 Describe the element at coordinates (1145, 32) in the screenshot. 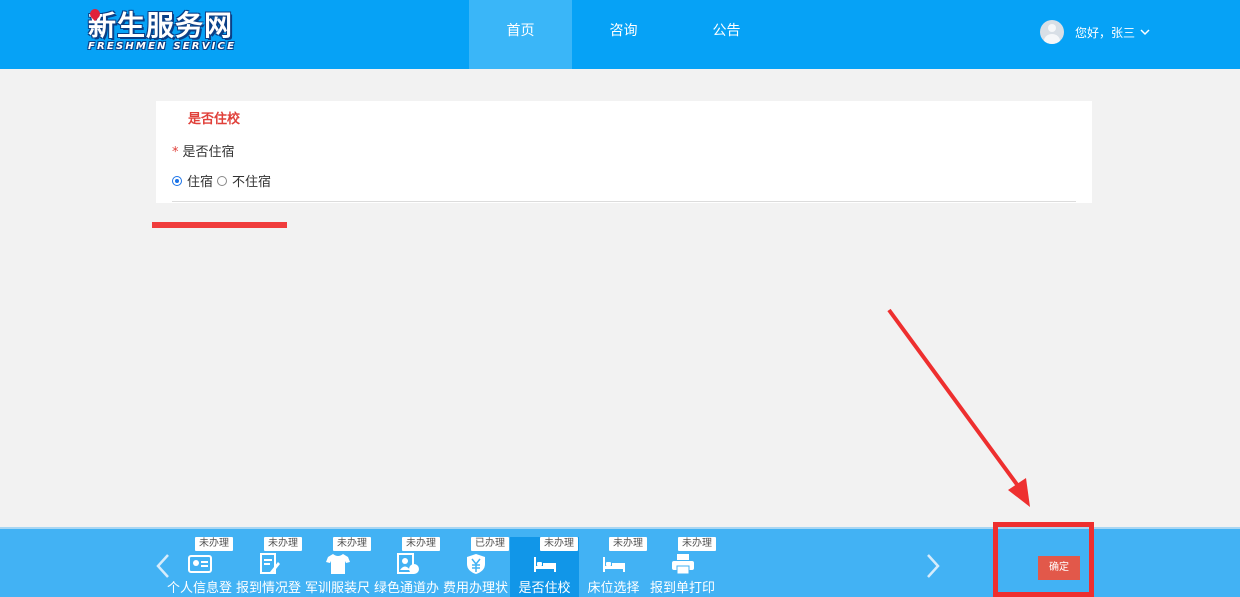

I see `chevron-down-icon` at that location.